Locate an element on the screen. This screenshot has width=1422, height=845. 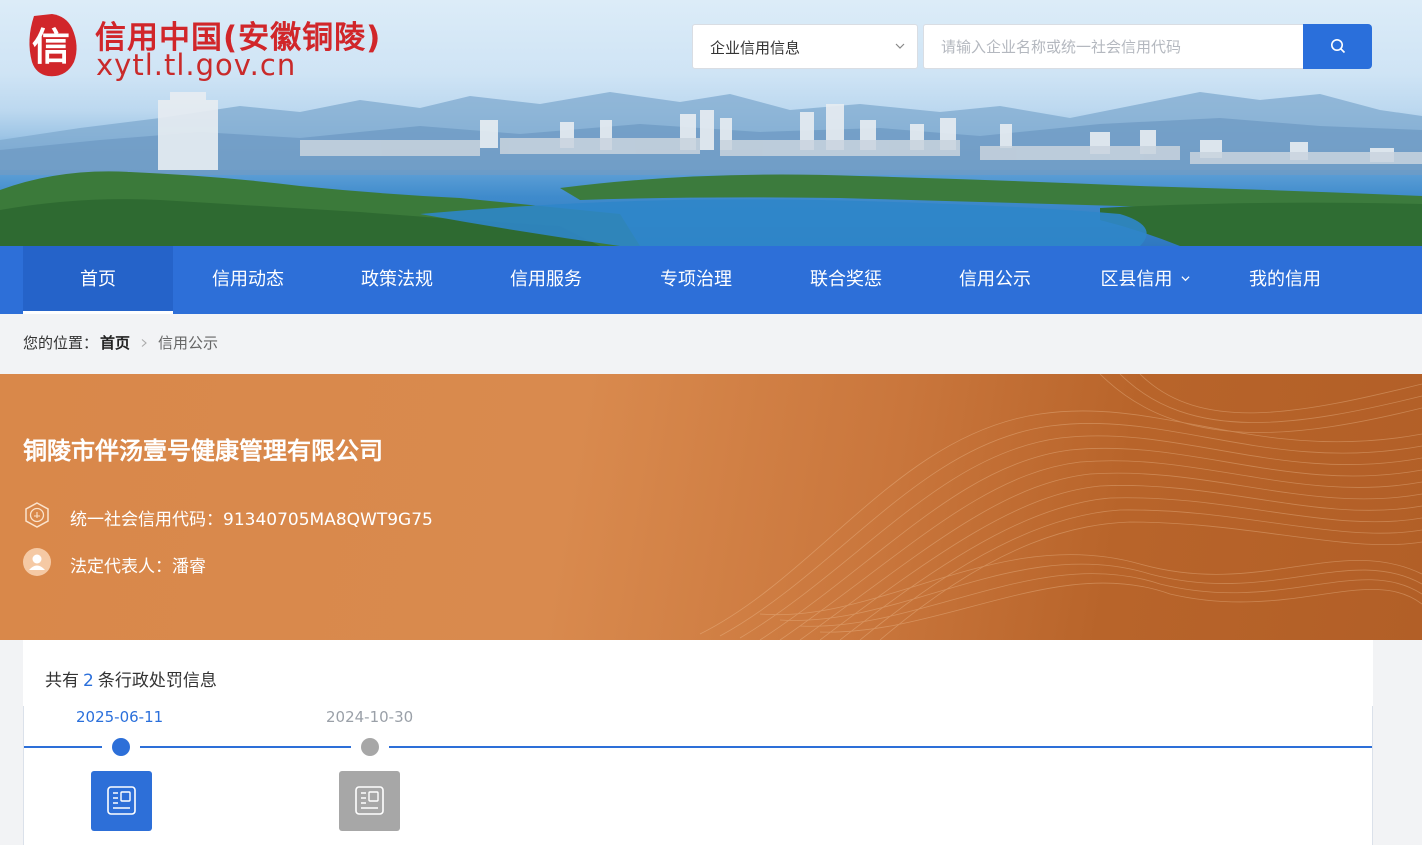
nav-item-county-credit: 区县信用 is located at coordinates (1145, 280).